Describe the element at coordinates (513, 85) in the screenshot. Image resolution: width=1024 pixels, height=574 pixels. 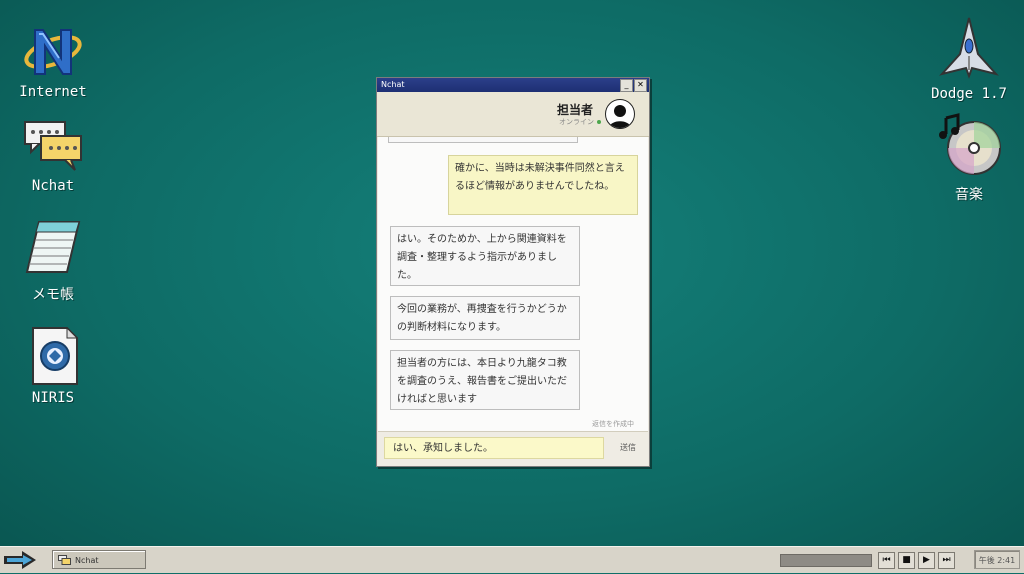
I see `window-titlebar: Nchat _ ✕` at that location.